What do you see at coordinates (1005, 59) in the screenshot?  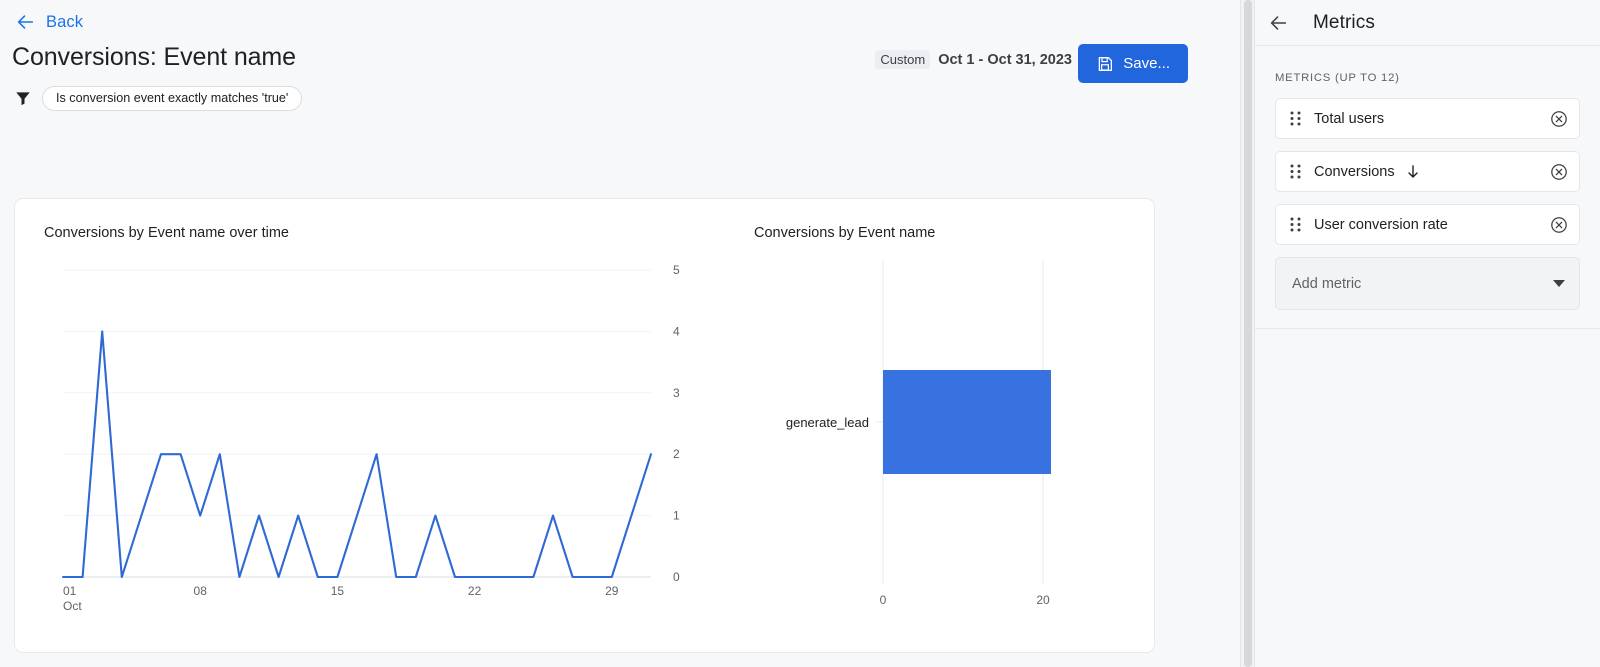 I see `date-range-value: Oct 1 - Oct 31, 2023` at bounding box center [1005, 59].